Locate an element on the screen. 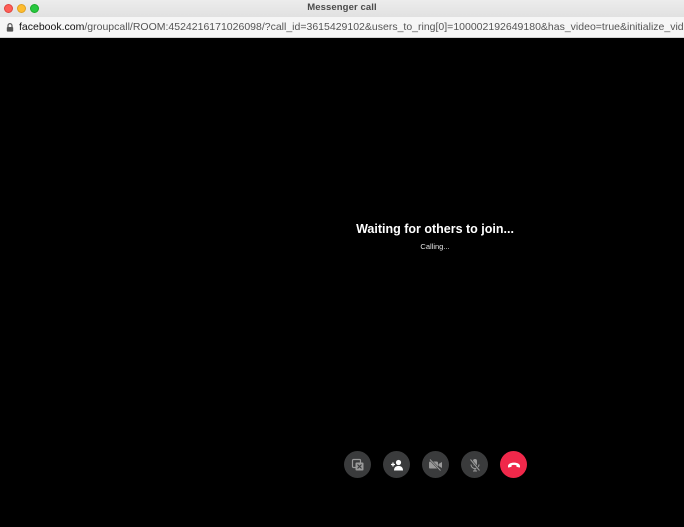  video-off-icon is located at coordinates (435, 464).